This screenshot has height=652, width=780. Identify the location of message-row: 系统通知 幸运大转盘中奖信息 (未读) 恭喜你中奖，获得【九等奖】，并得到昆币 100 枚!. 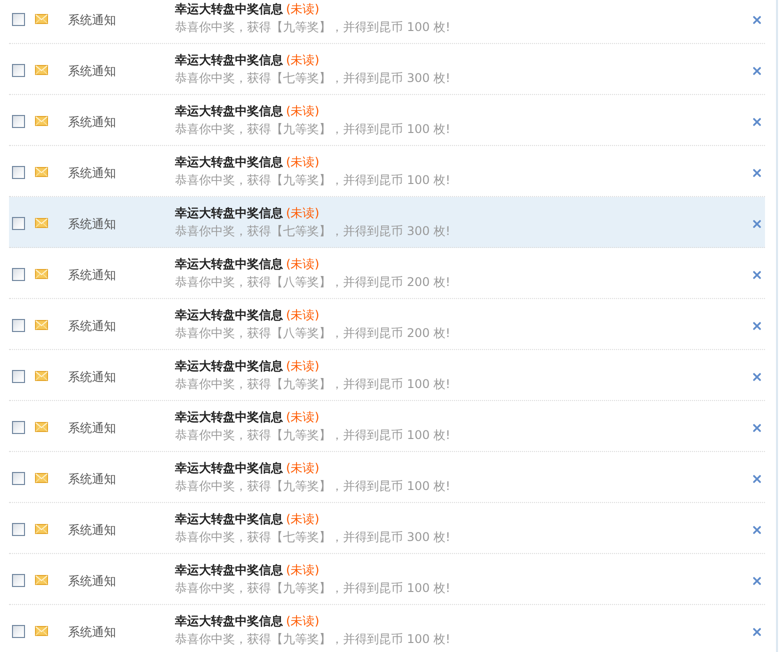
(387, 22).